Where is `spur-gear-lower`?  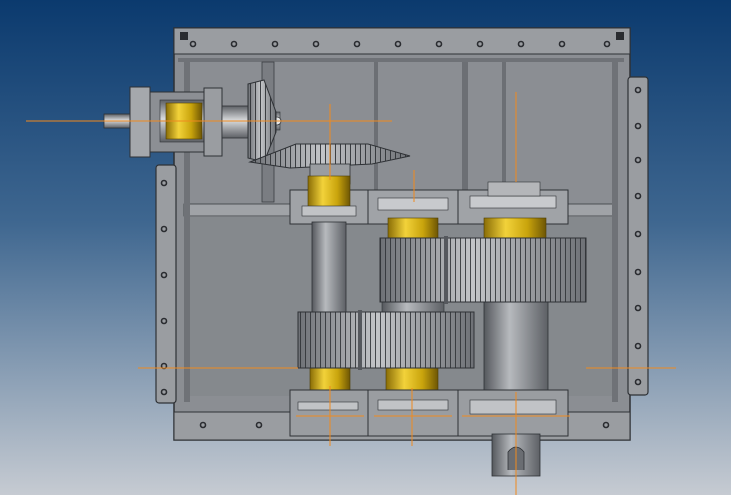
spur-gear-lower is located at coordinates (386, 340).